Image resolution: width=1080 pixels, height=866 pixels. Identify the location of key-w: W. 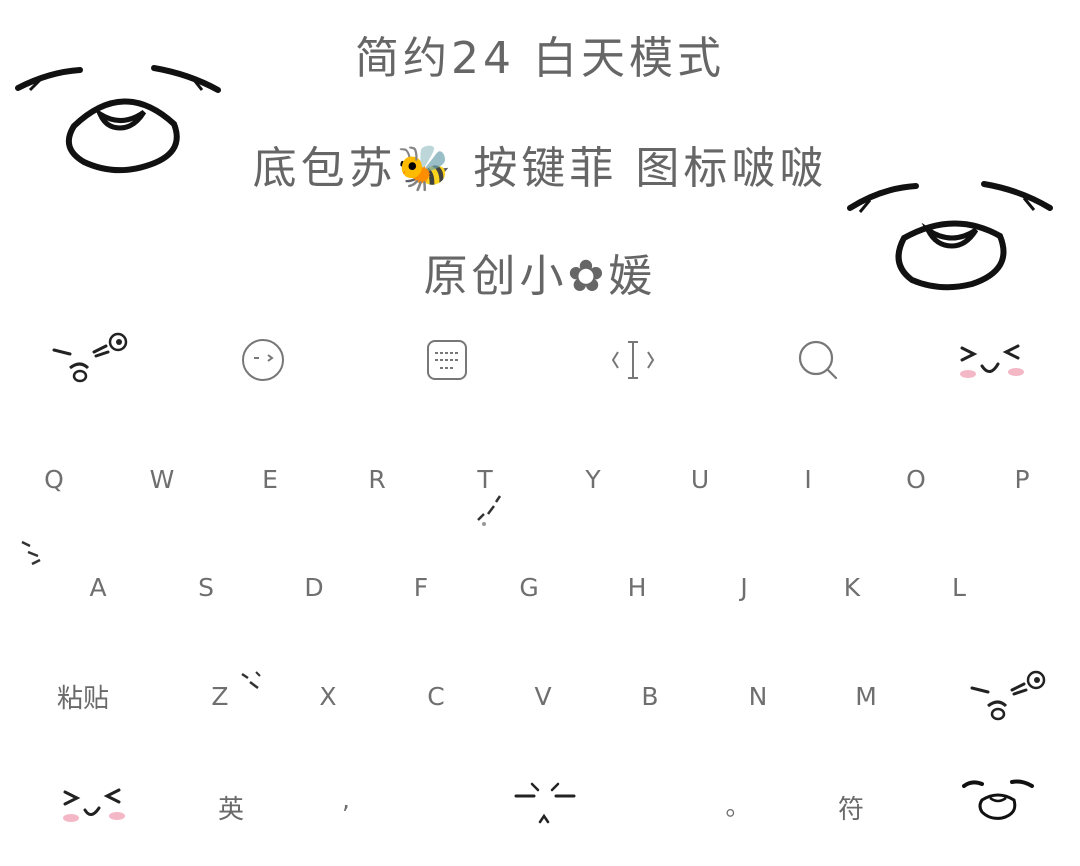
(162, 479).